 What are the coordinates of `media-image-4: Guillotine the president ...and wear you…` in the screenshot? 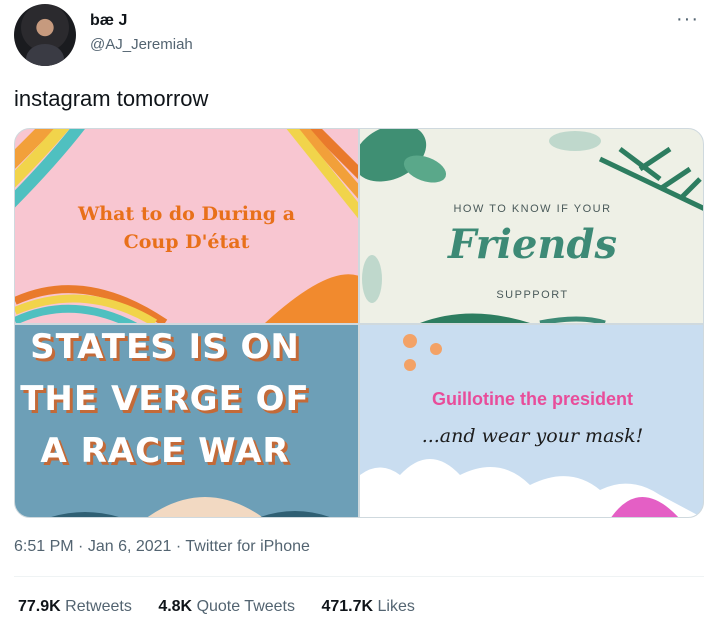 It's located at (531, 421).